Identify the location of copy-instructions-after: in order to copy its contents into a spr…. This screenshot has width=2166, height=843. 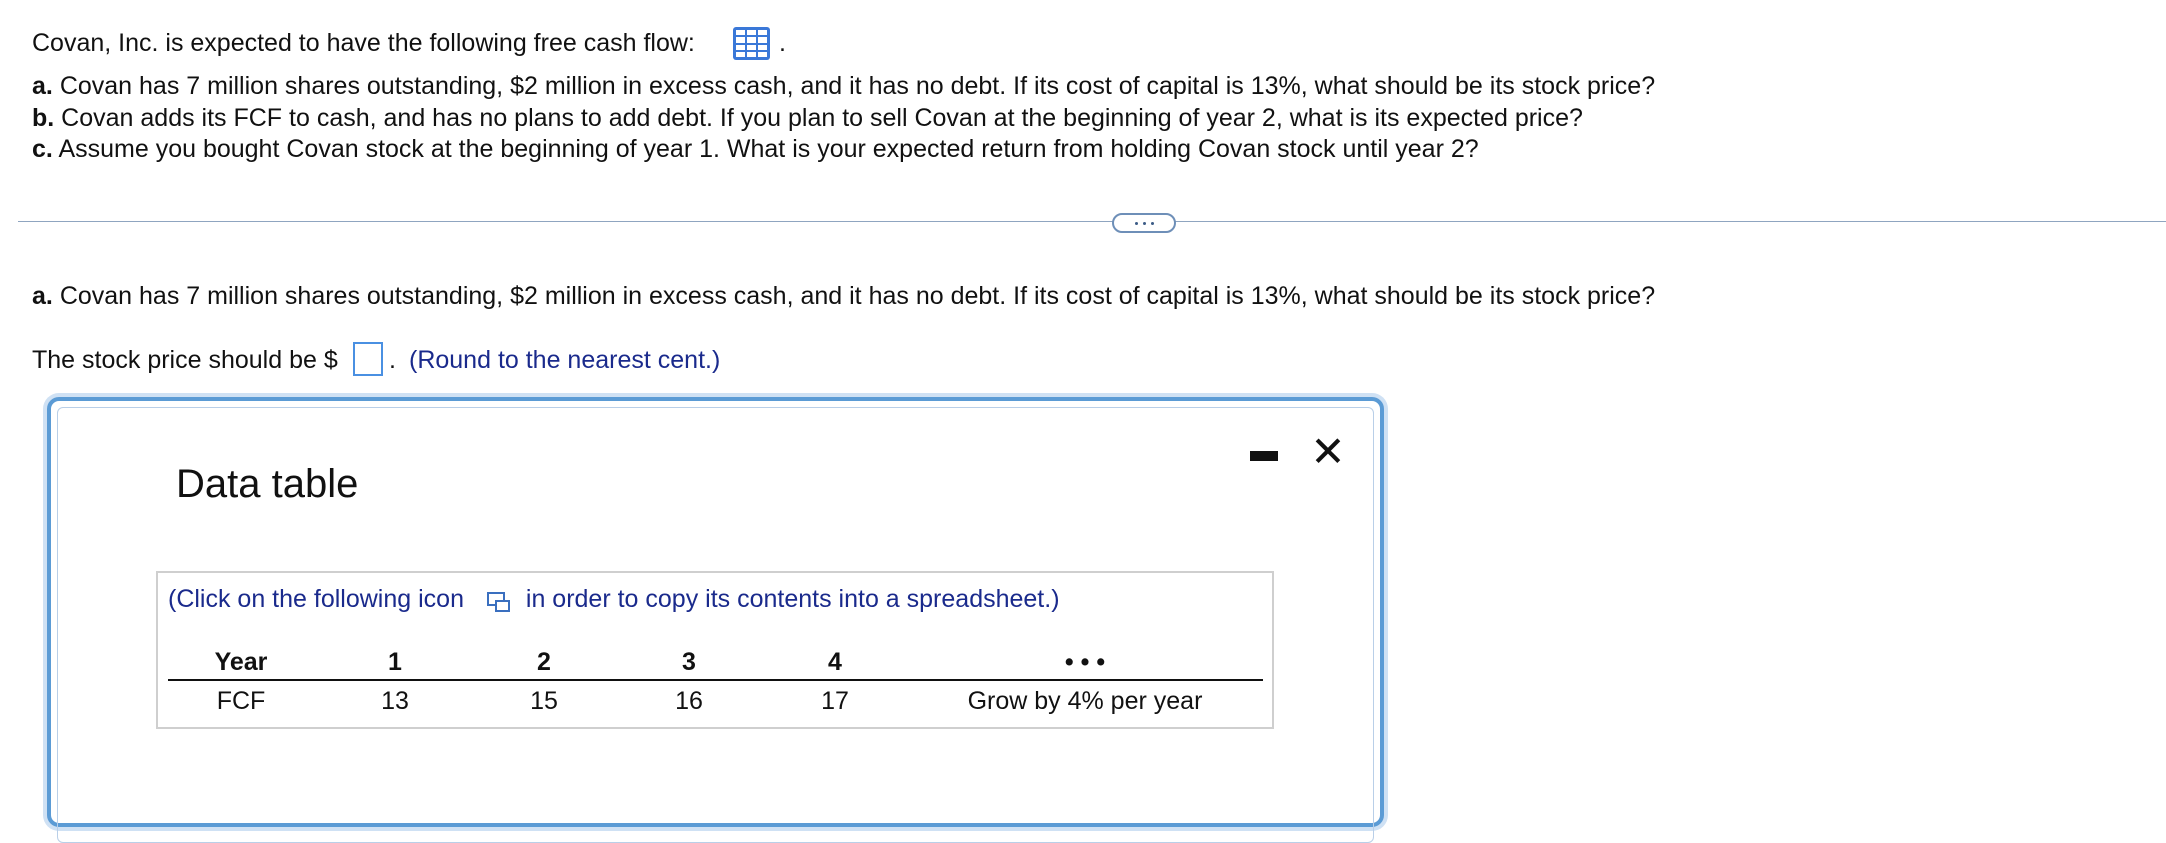
(792, 599).